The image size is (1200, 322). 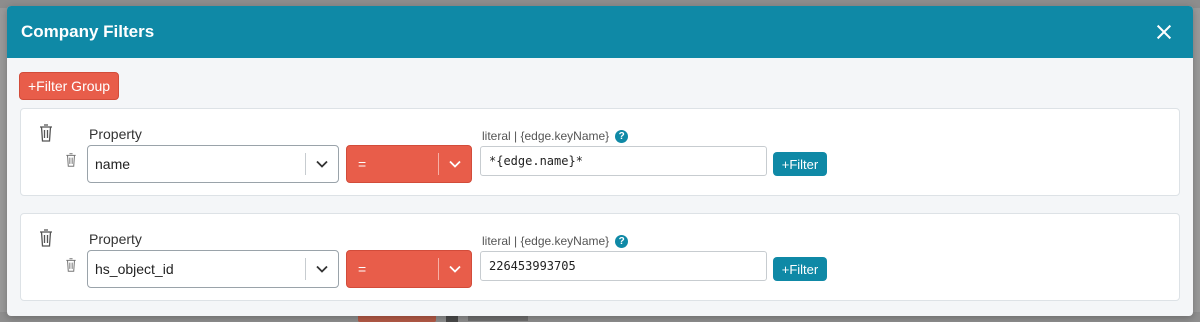 I want to click on modal-title: Company Filters, so click(x=88, y=31).